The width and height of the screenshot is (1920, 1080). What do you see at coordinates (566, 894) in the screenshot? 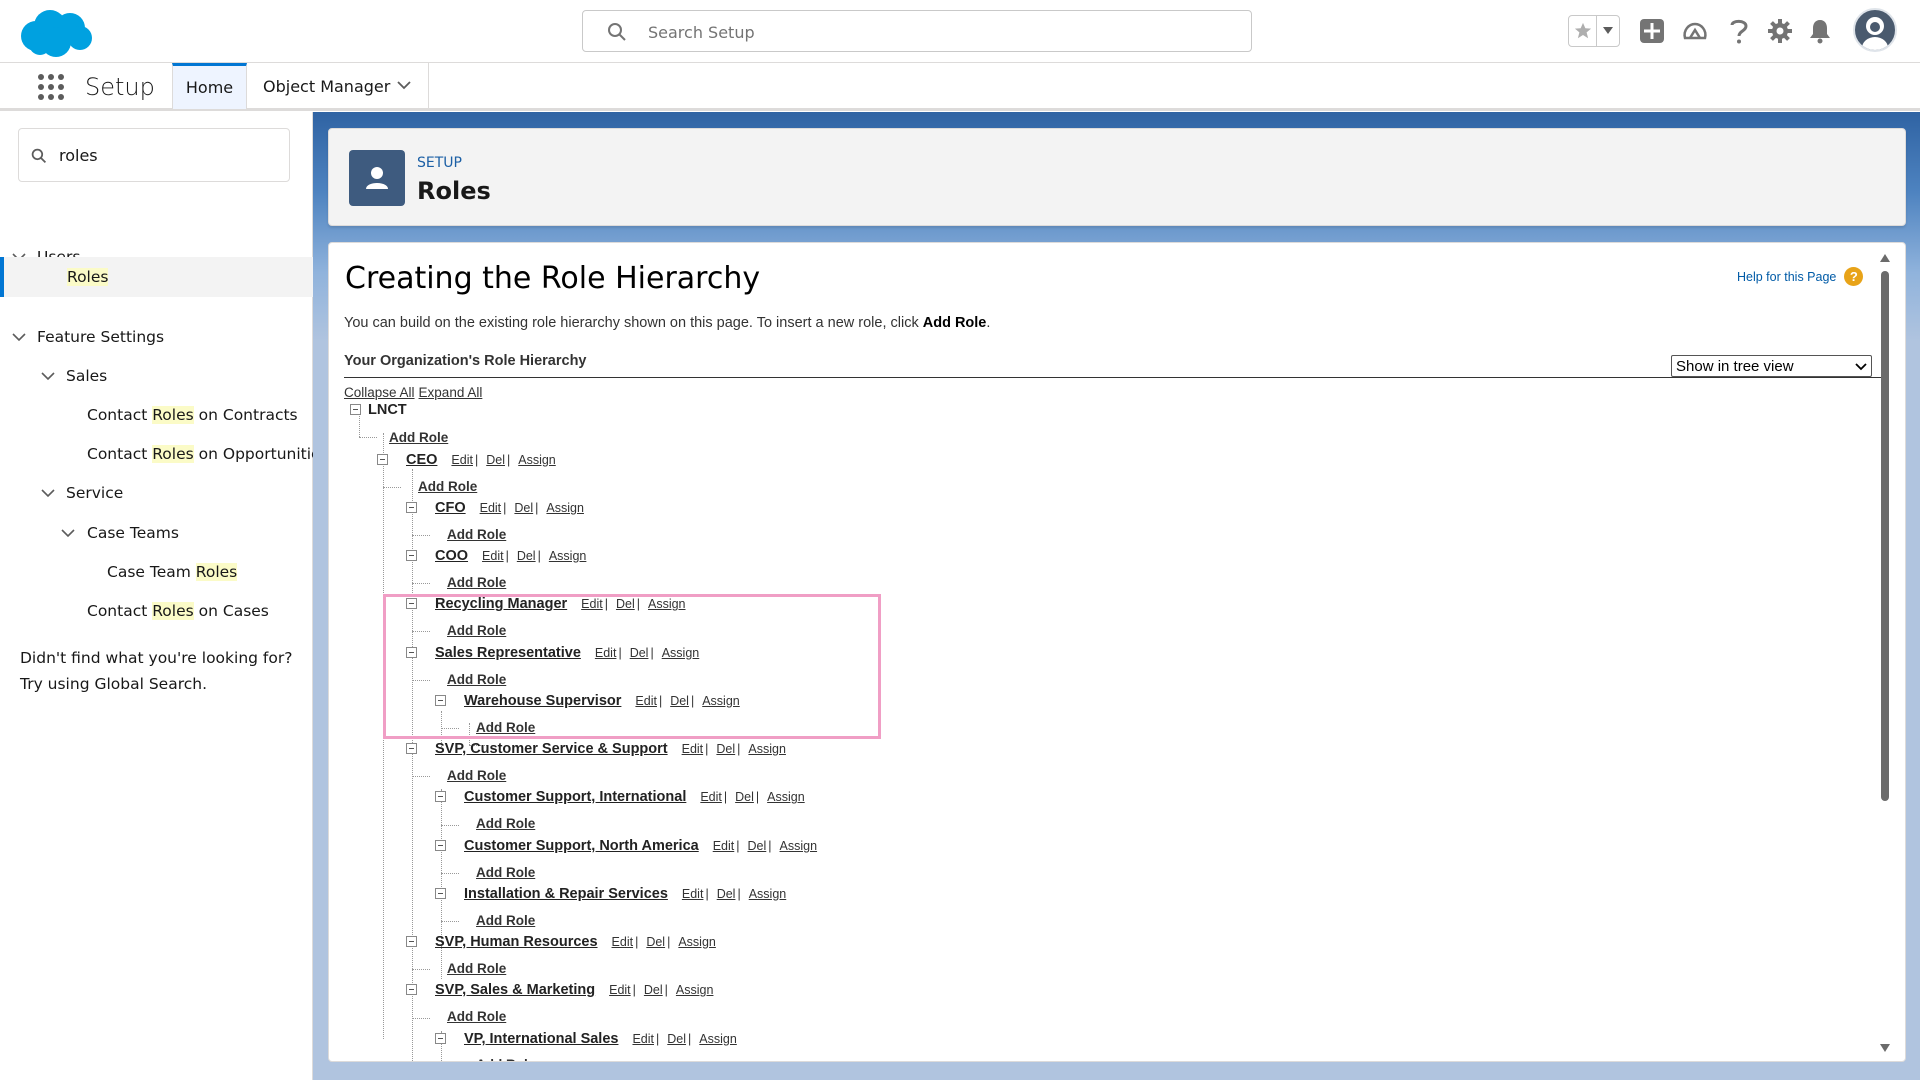
I see `role-name-link: Installation & Repair Services` at bounding box center [566, 894].